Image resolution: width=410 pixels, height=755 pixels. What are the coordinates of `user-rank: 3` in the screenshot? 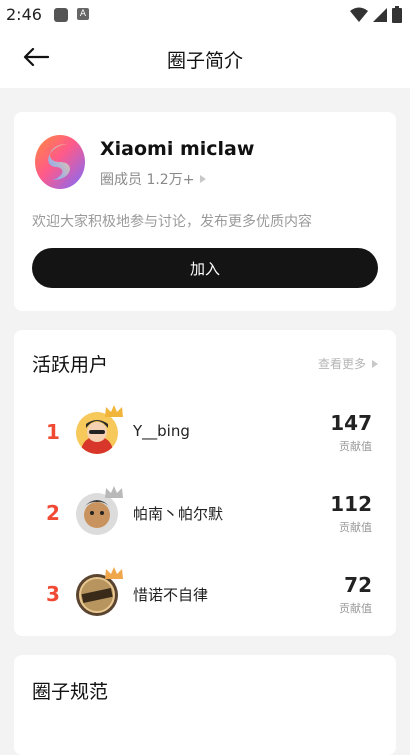 It's located at (53, 594).